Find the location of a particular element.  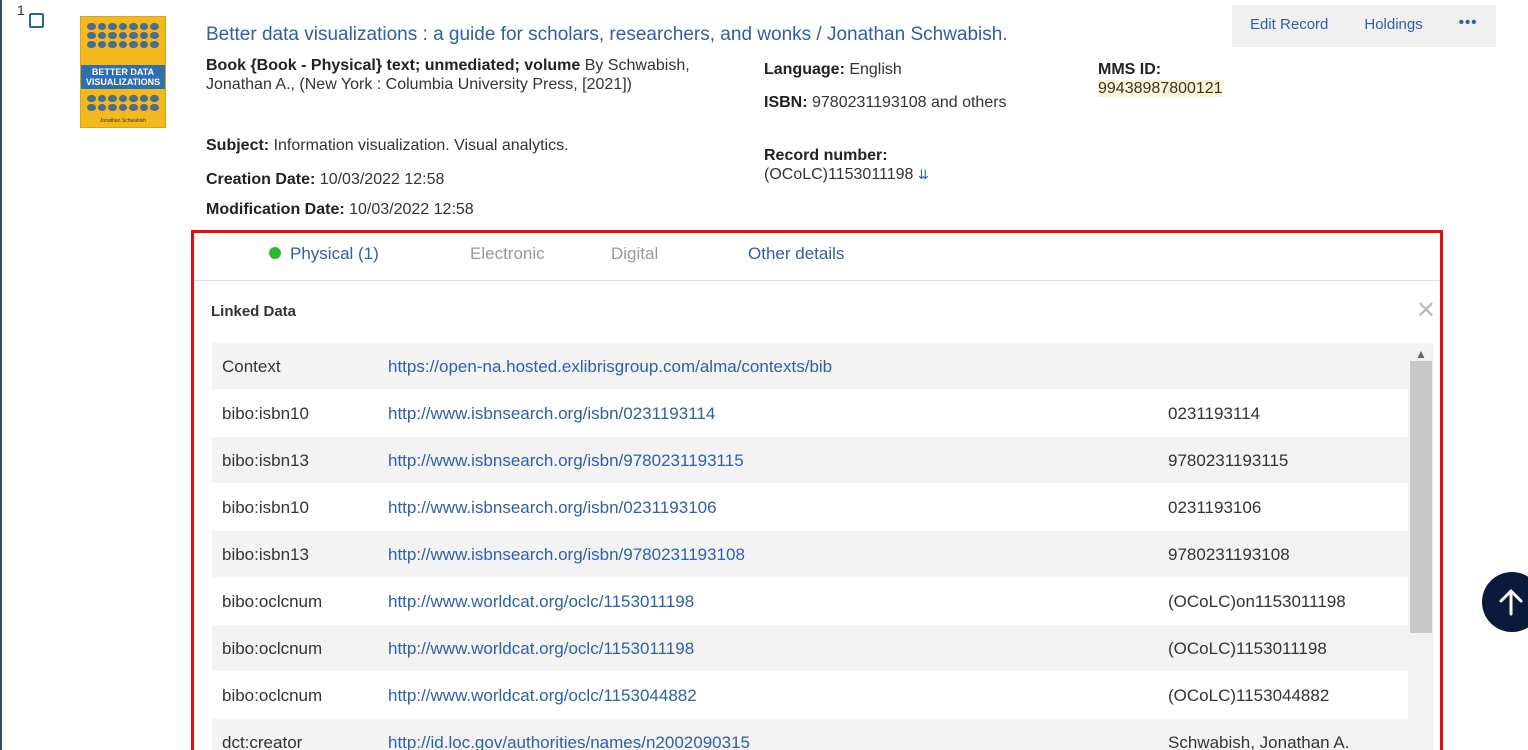

mms-id-line: MMS ID: 99438987800121 is located at coordinates (1160, 79).